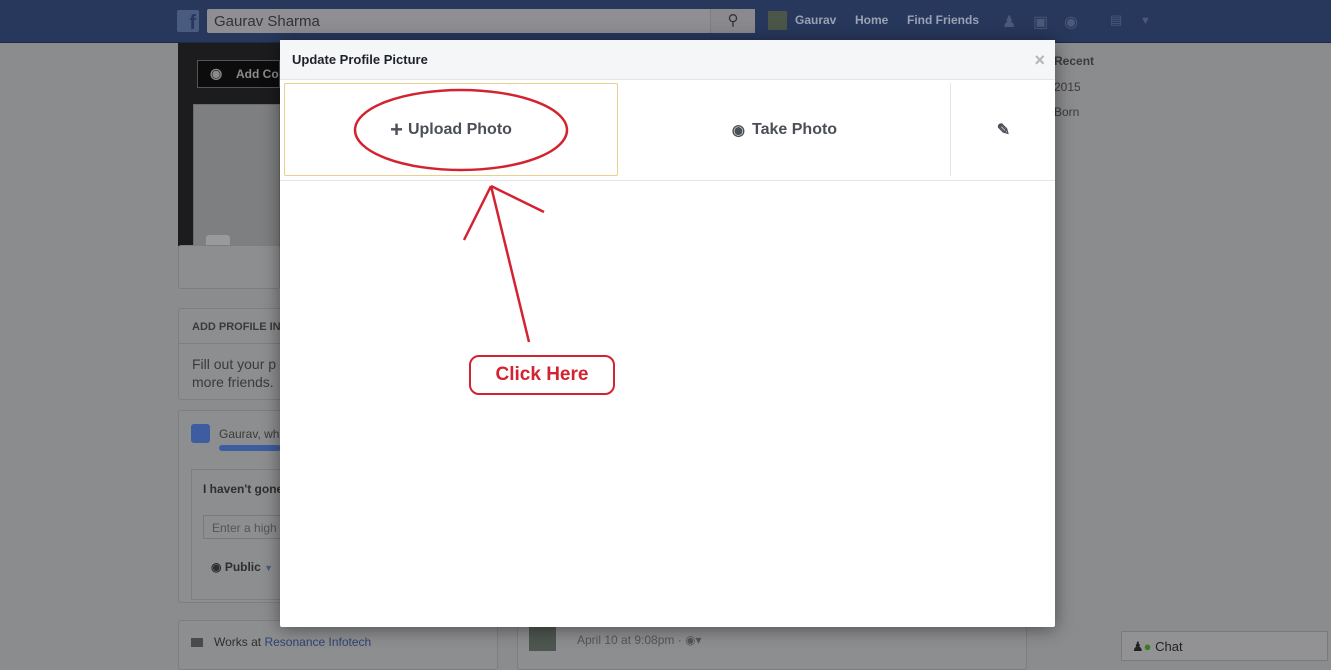  Describe the element at coordinates (200, 433) in the screenshot. I see `school-icon` at that location.